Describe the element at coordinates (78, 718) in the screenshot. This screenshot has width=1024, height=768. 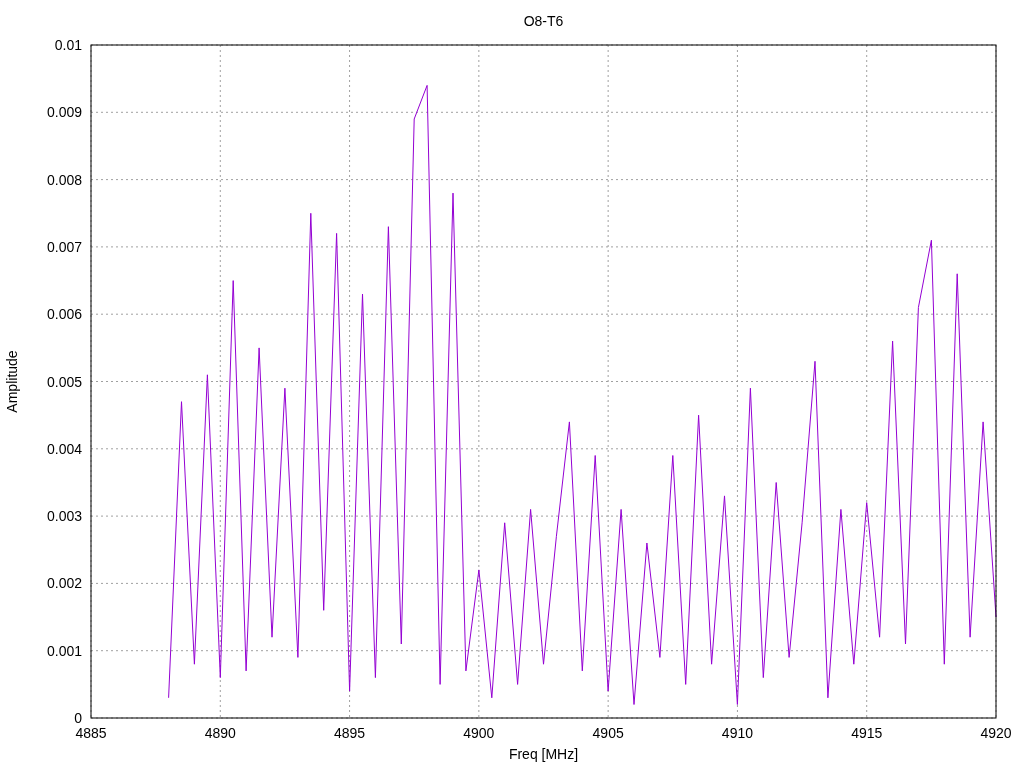
I see `tick-label: 0` at that location.